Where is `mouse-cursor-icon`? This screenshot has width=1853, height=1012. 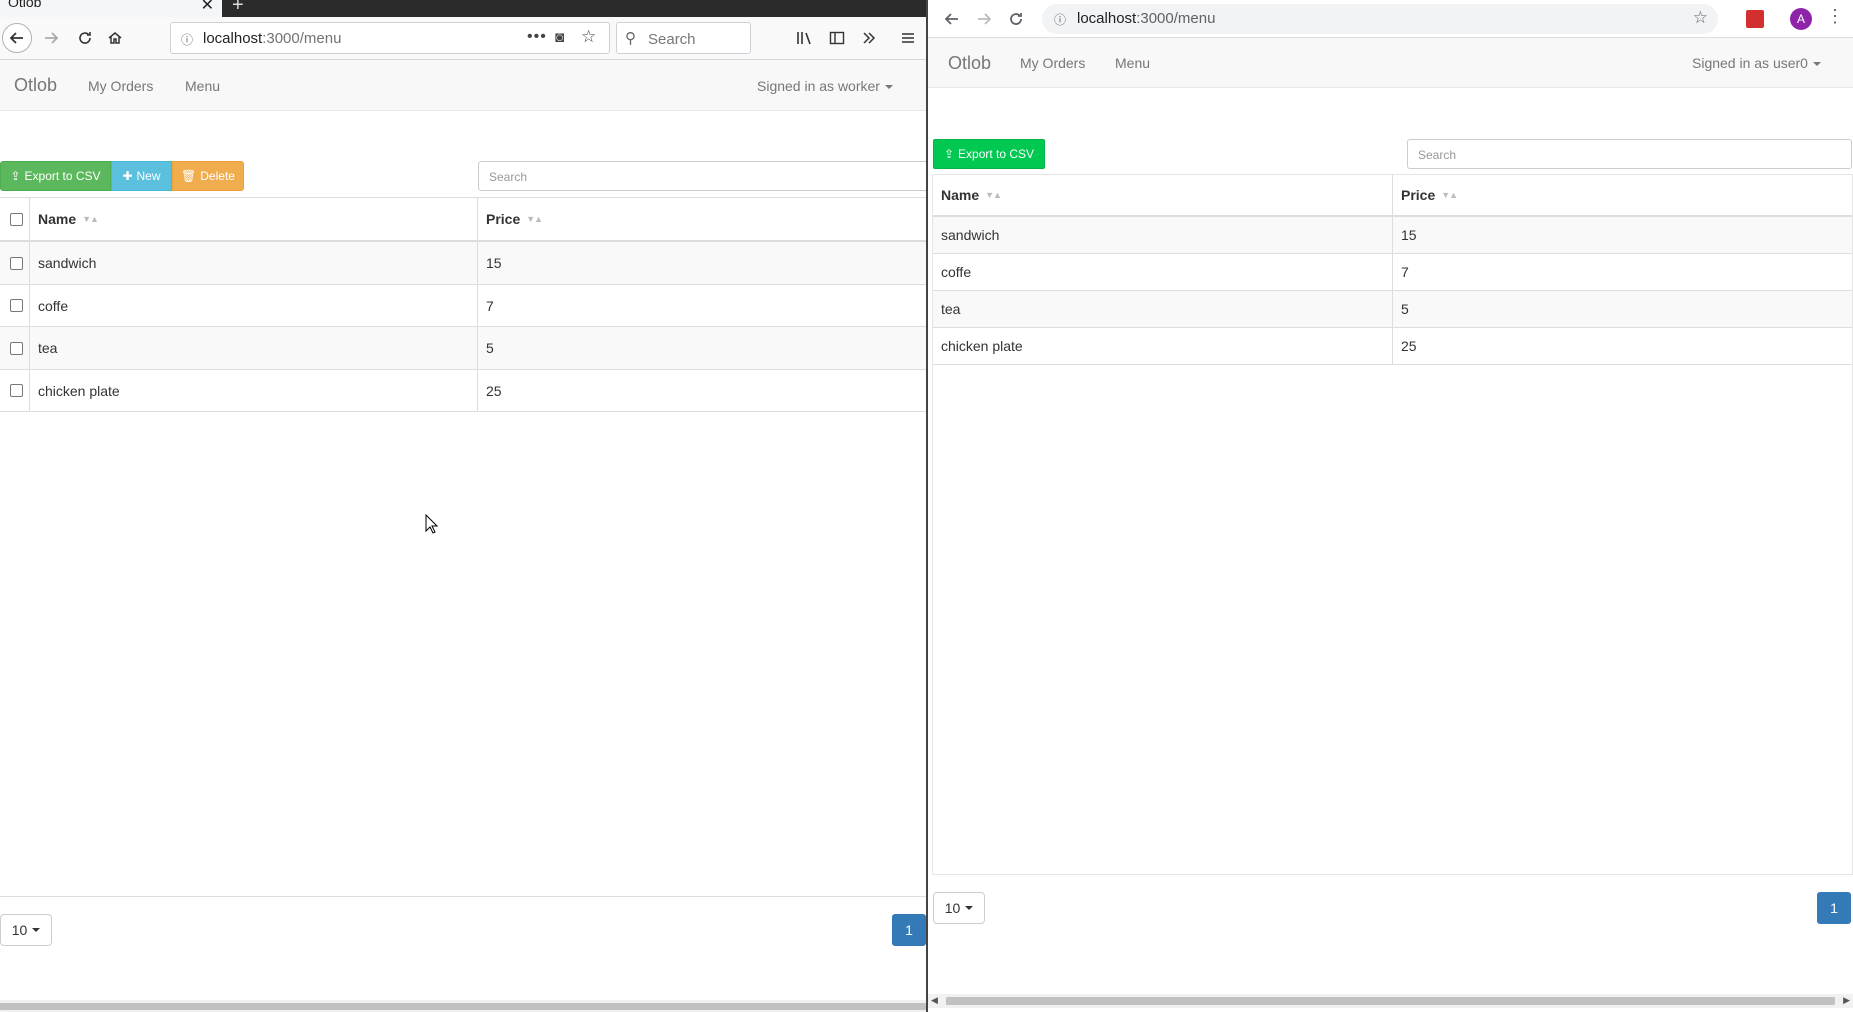 mouse-cursor-icon is located at coordinates (432, 524).